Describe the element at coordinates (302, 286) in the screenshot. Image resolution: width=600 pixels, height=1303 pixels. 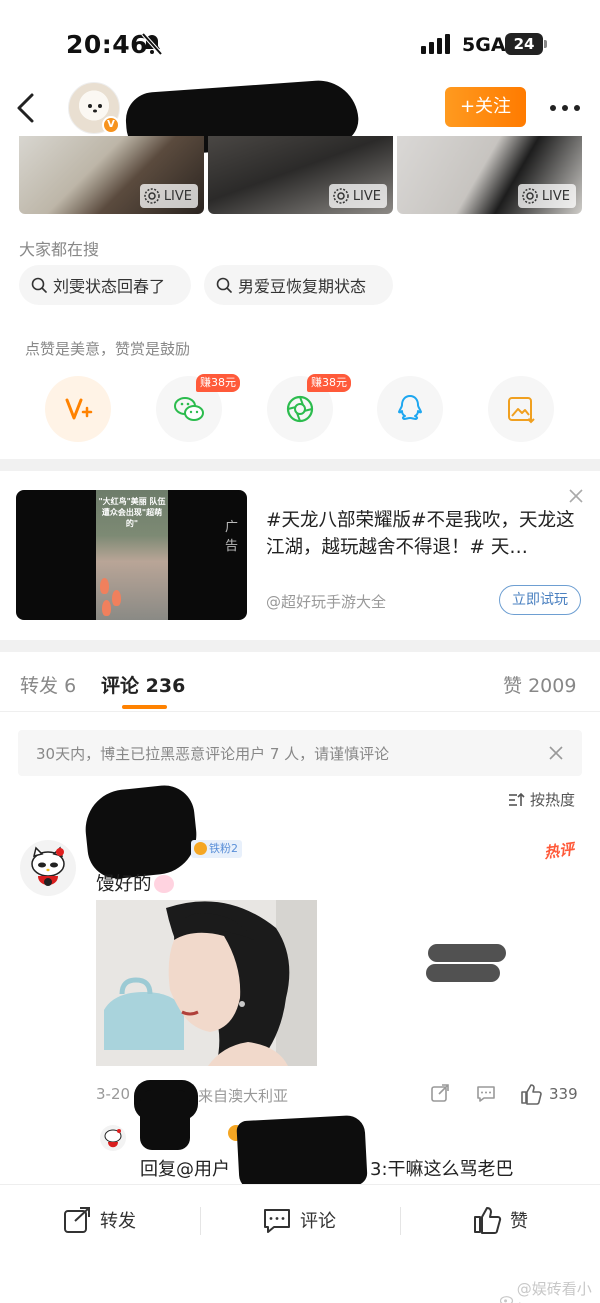
I see `search-chip-label: 男爱豆恢复期状态` at that location.